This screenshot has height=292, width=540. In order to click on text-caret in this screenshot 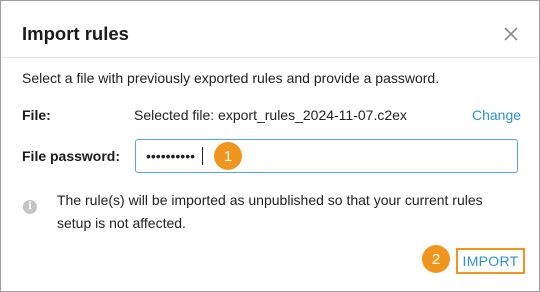, I will do `click(202, 156)`.